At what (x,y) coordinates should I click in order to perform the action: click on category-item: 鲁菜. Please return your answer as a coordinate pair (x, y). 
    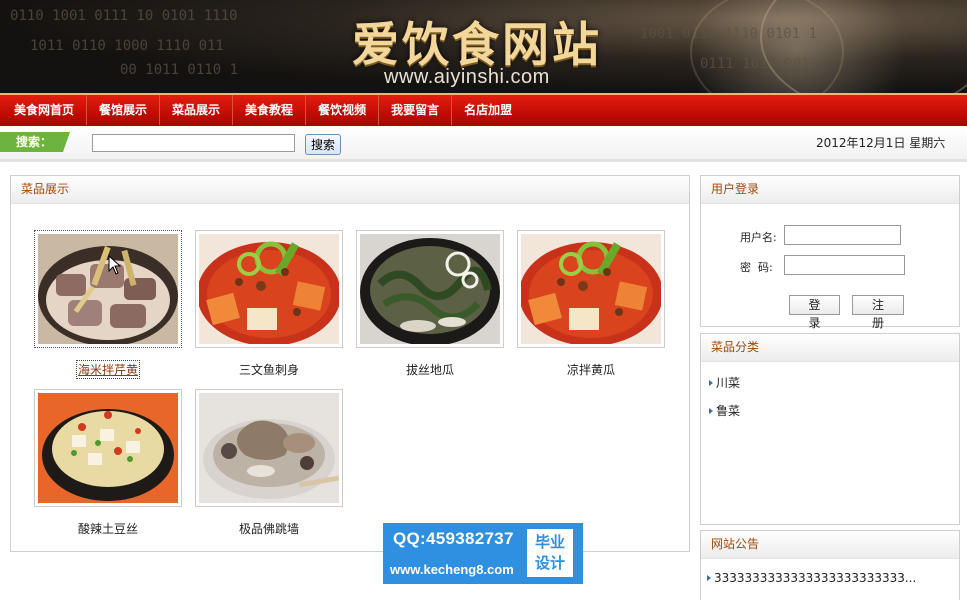
    Looking at the image, I should click on (724, 410).